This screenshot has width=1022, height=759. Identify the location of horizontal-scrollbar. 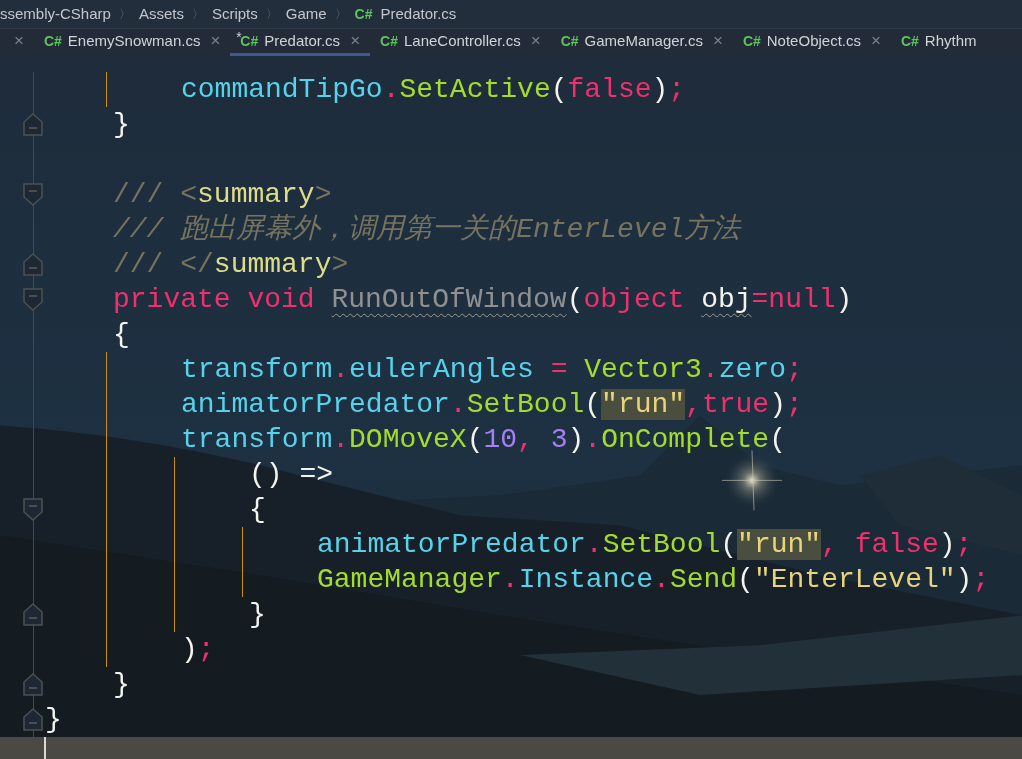
(511, 748).